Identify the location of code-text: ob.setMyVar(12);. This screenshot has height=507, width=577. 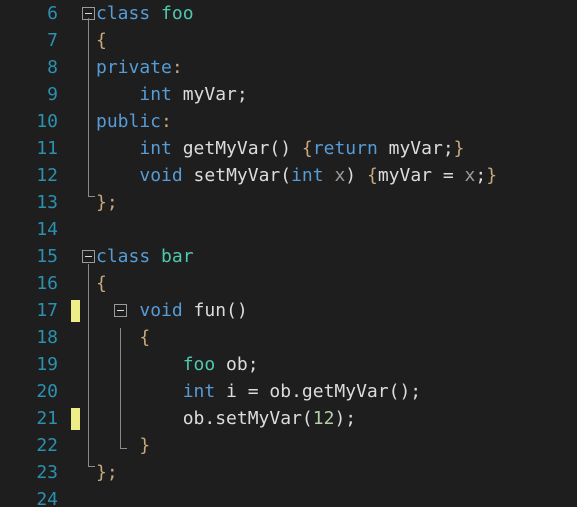
(226, 418).